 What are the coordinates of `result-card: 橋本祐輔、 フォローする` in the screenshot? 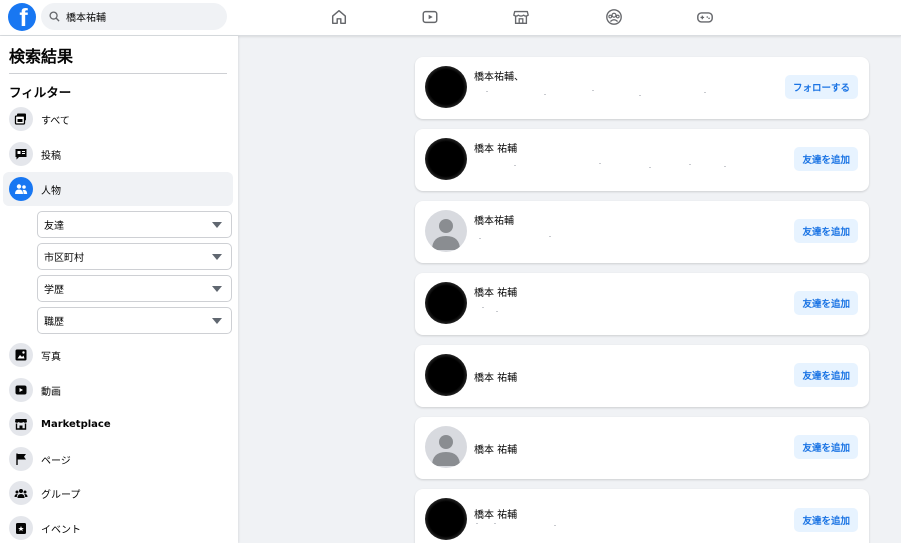 It's located at (642, 88).